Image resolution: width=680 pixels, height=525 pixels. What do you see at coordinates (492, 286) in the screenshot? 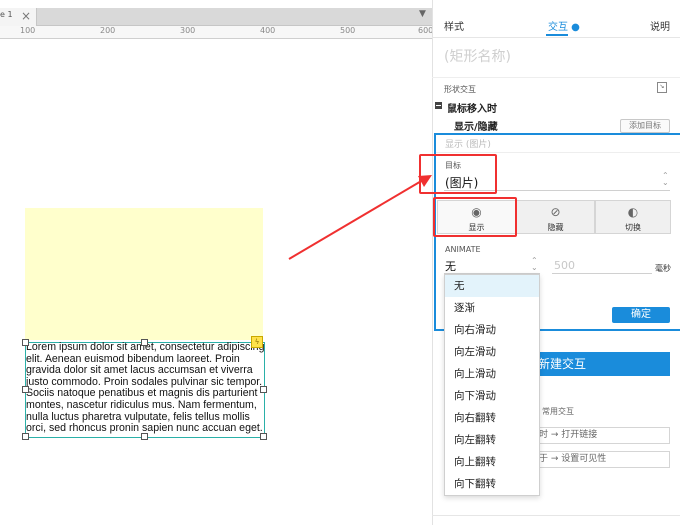
I see `dropdown-option: 无` at bounding box center [492, 286].